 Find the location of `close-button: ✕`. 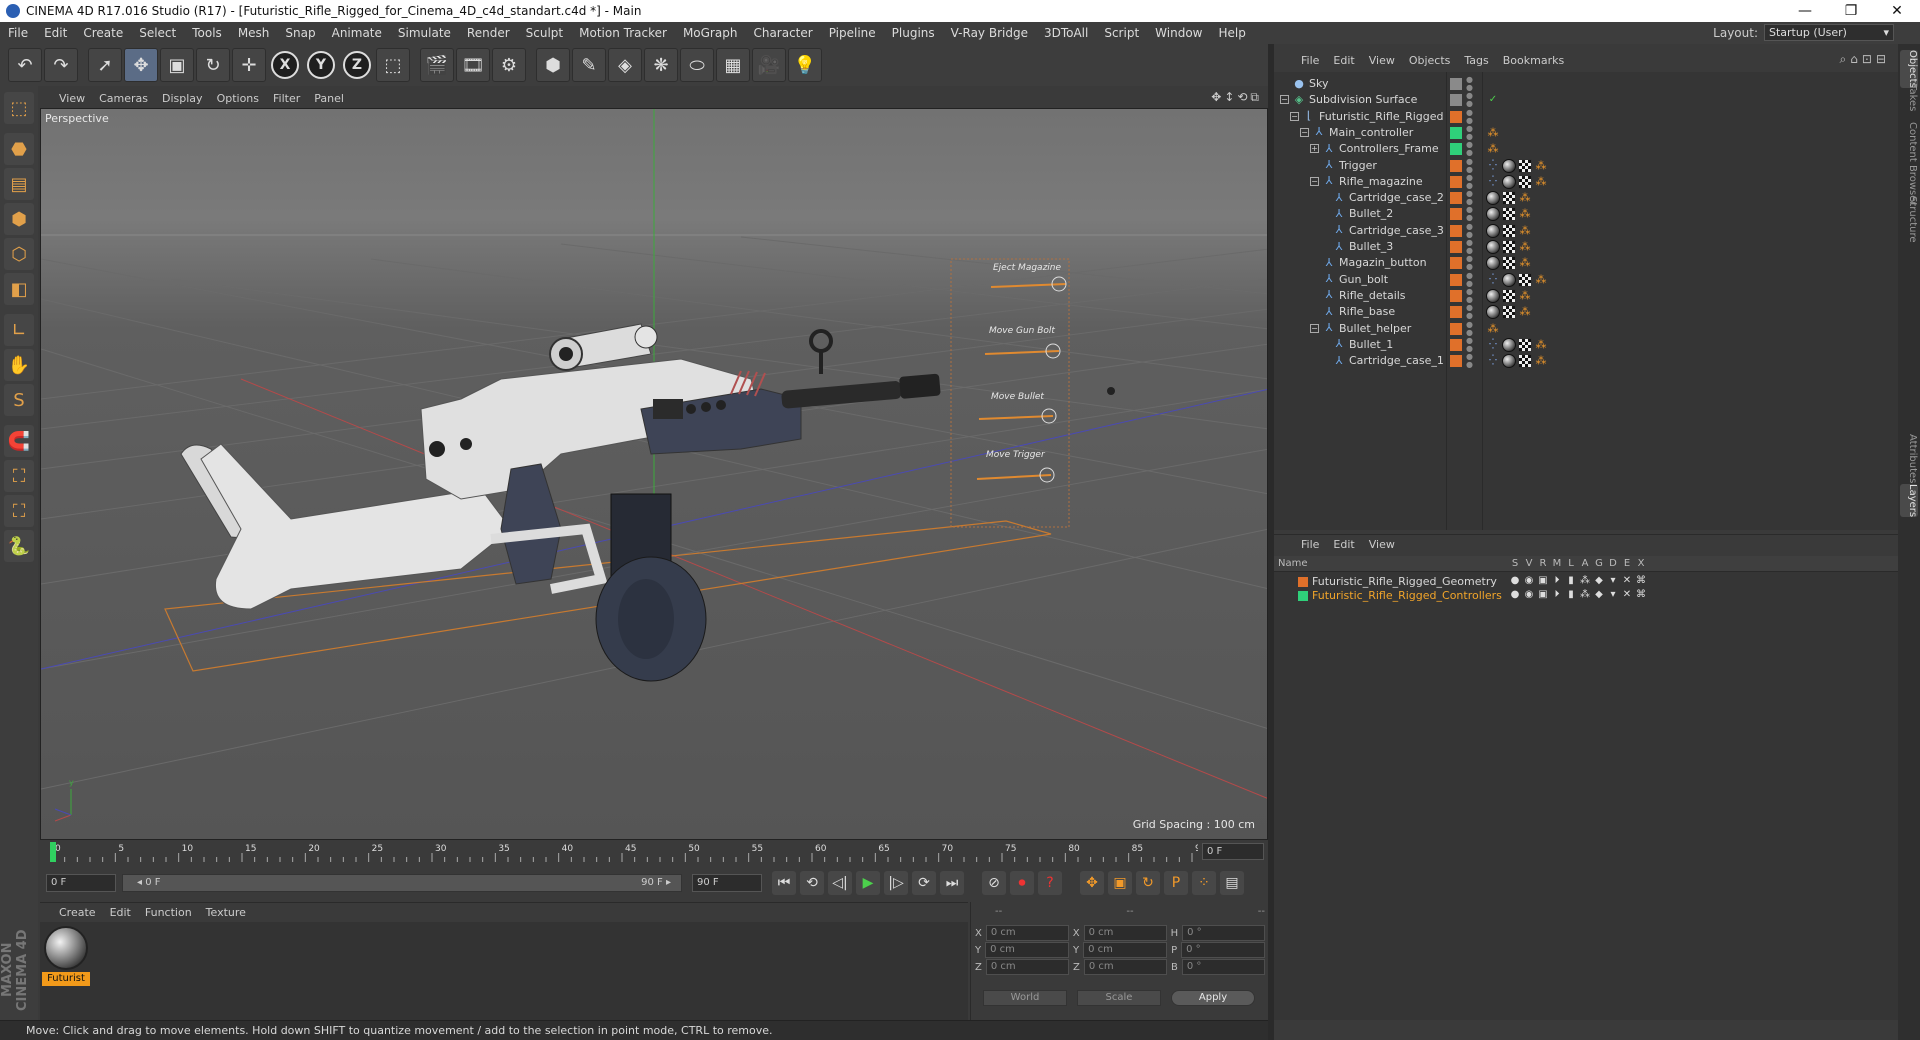

close-button: ✕ is located at coordinates (1897, 11).